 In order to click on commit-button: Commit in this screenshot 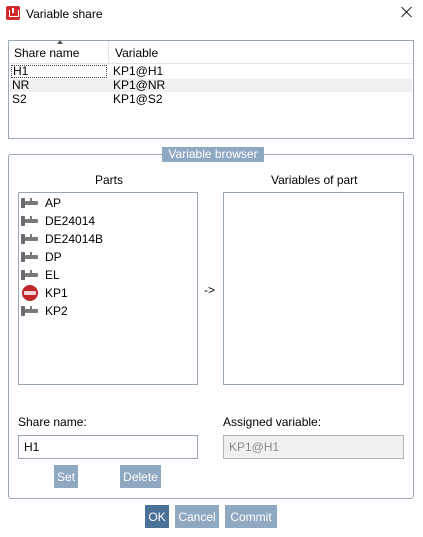, I will do `click(251, 516)`.